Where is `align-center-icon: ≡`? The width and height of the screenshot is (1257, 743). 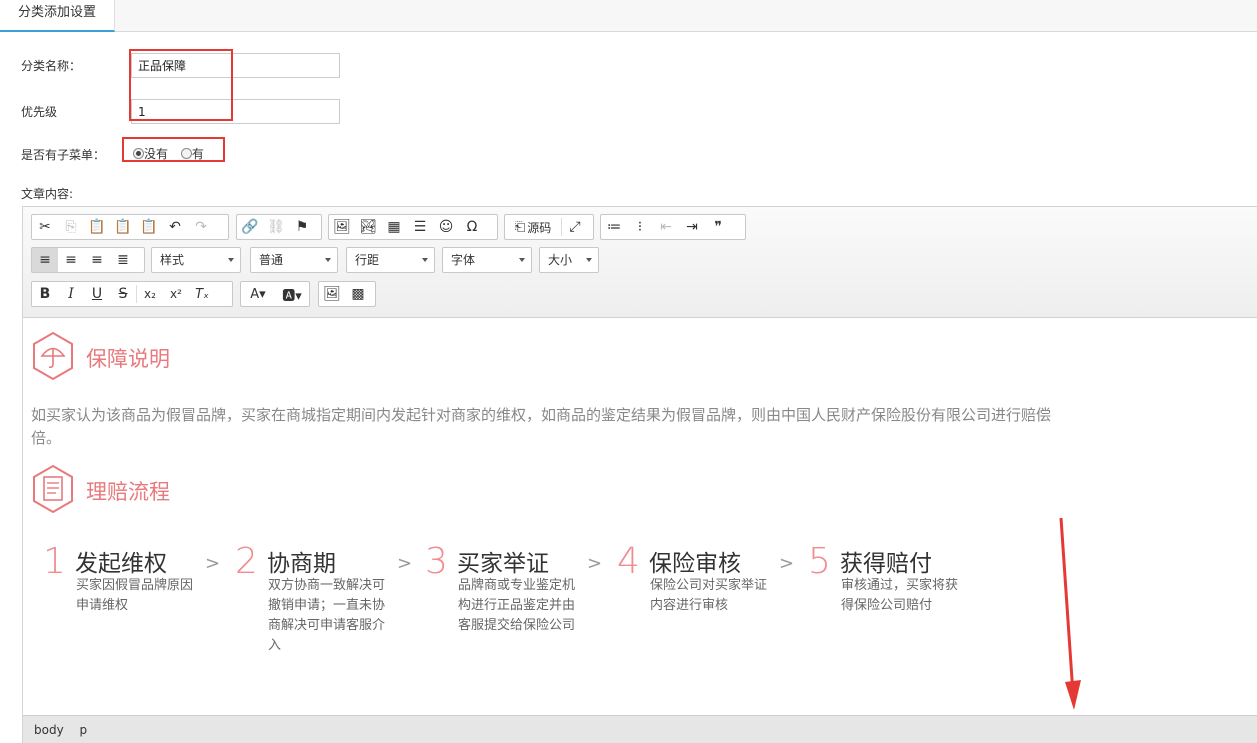
align-center-icon: ≡ is located at coordinates (71, 260).